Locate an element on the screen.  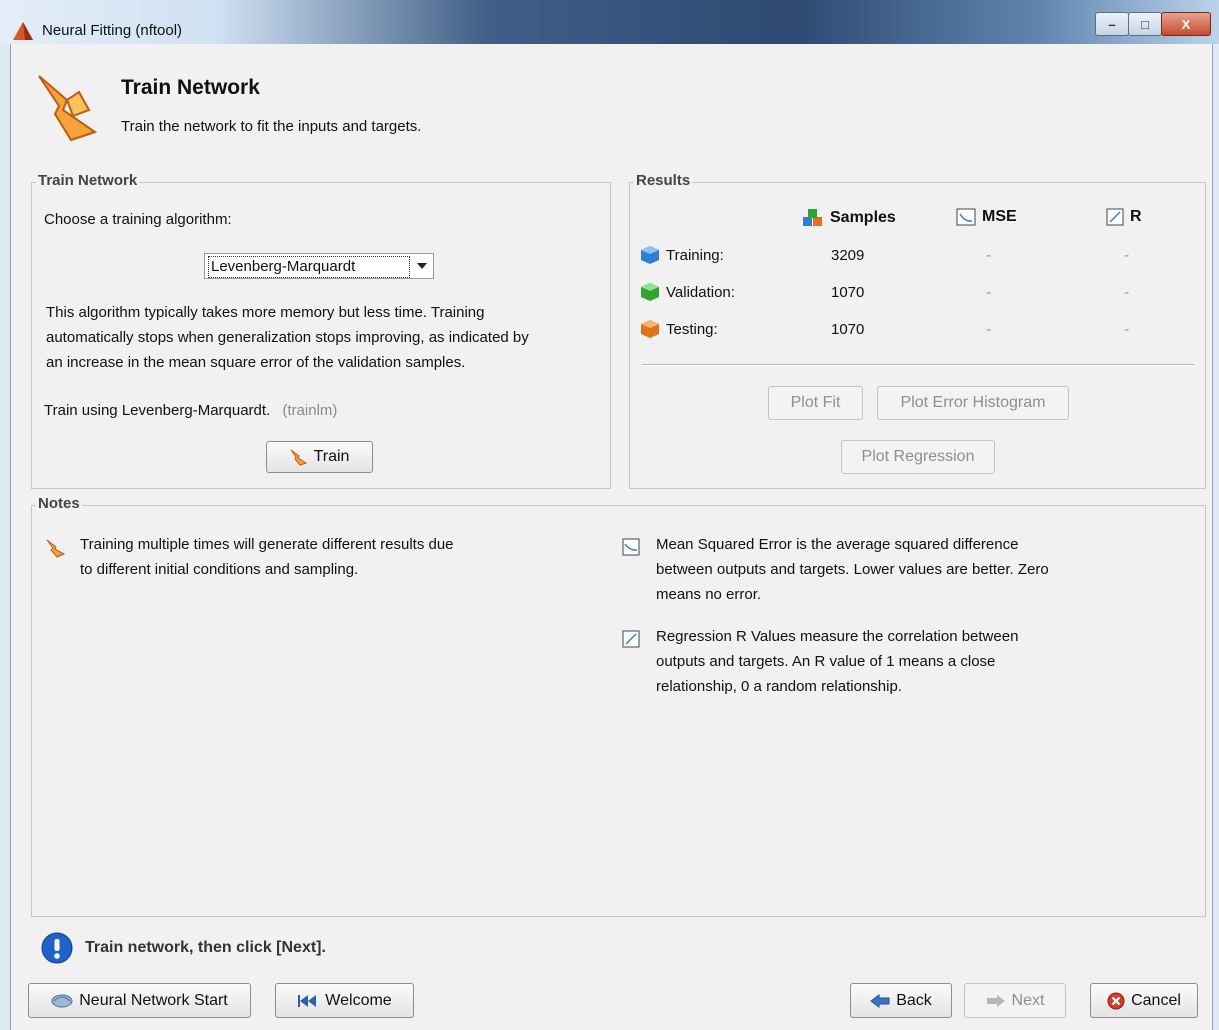
next-button: Next is located at coordinates (1015, 1000).